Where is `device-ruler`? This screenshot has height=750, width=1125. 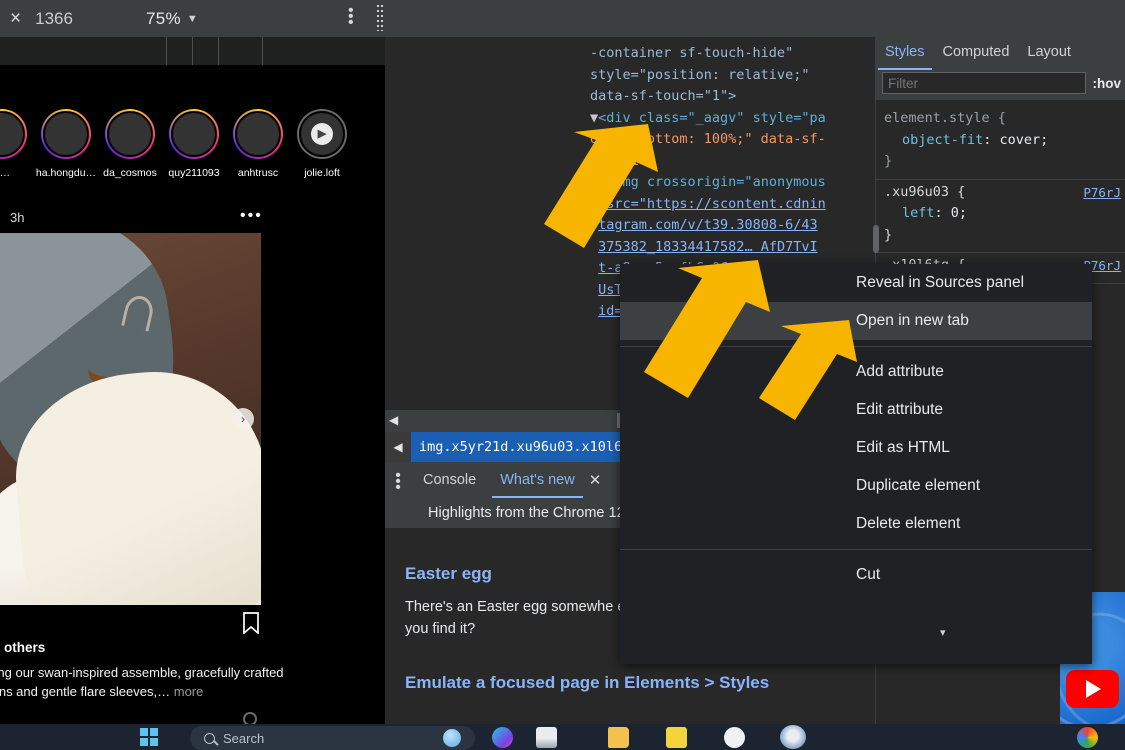 device-ruler is located at coordinates (192, 51).